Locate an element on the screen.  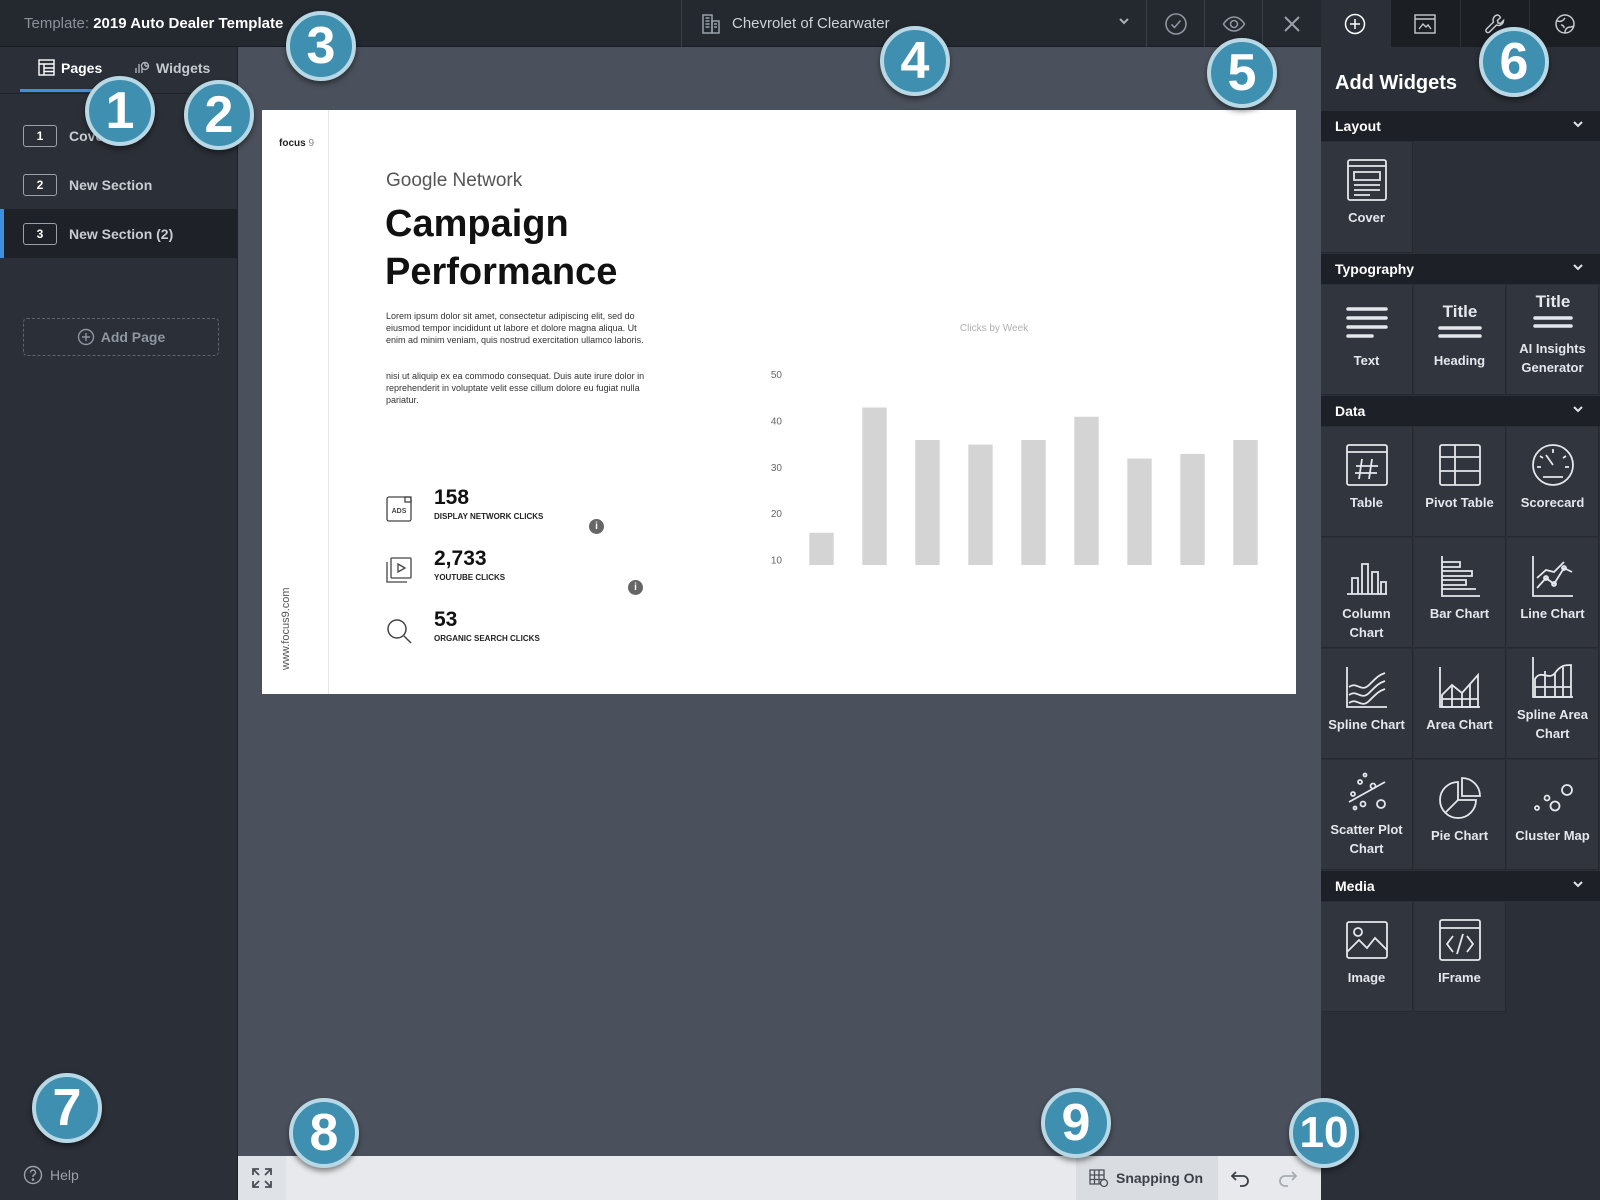
add-widgets-title: Add Widgets is located at coordinates (1396, 83).